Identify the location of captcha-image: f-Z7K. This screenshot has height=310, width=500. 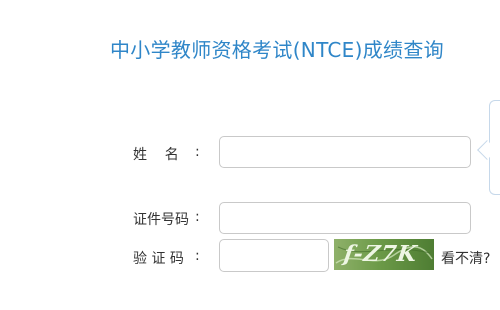
(384, 254).